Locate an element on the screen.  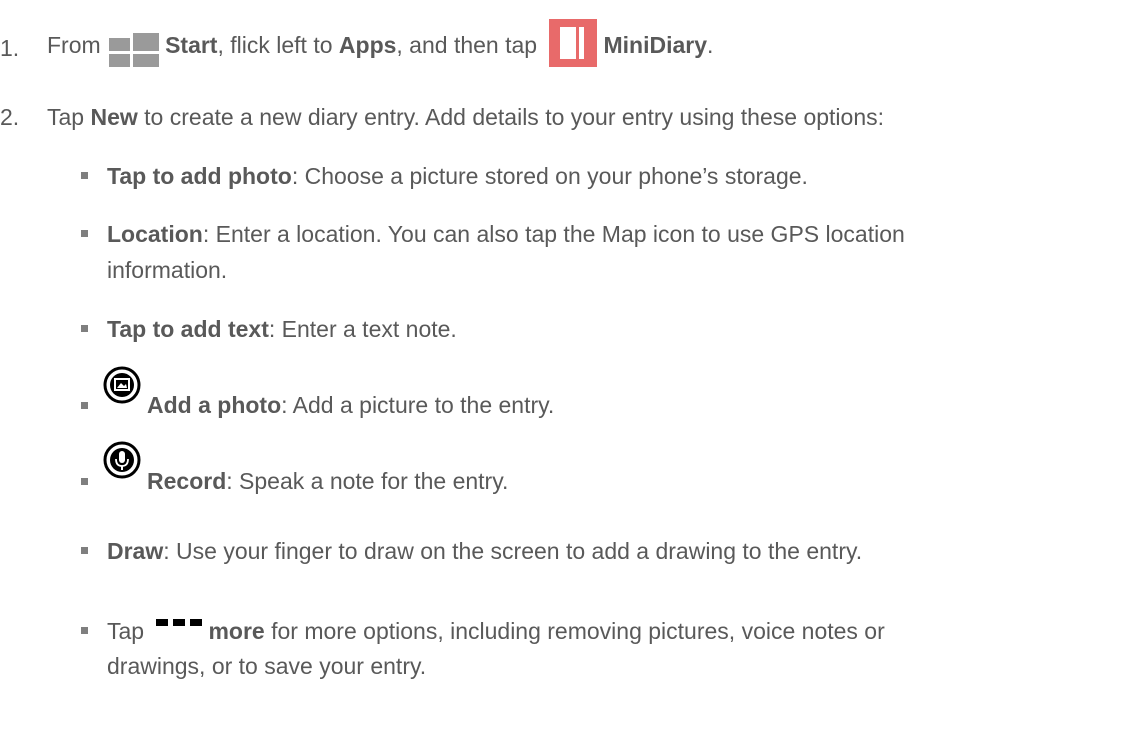
option-description: : Add a picture to the entry. is located at coordinates (418, 405).